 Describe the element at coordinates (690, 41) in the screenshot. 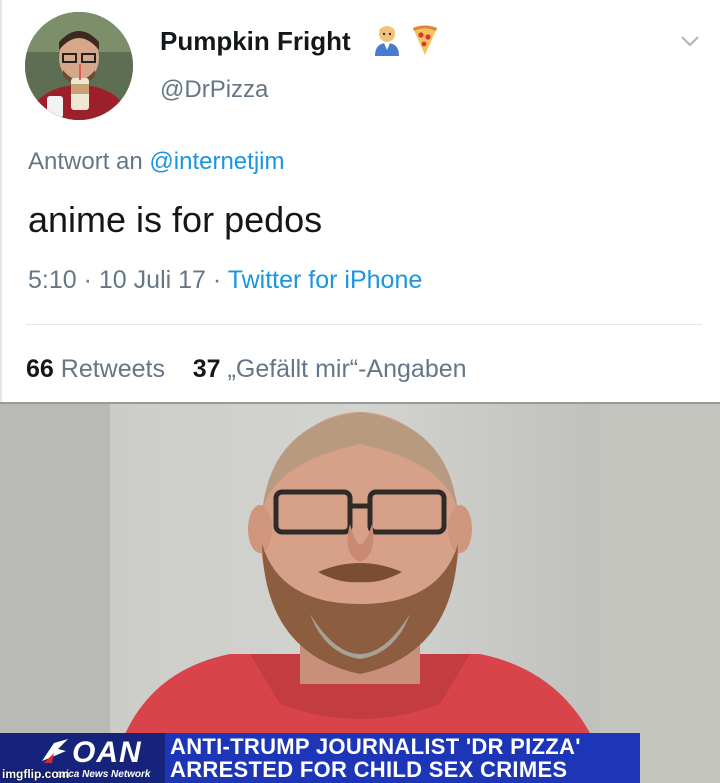

I see `chevron-down-icon` at that location.